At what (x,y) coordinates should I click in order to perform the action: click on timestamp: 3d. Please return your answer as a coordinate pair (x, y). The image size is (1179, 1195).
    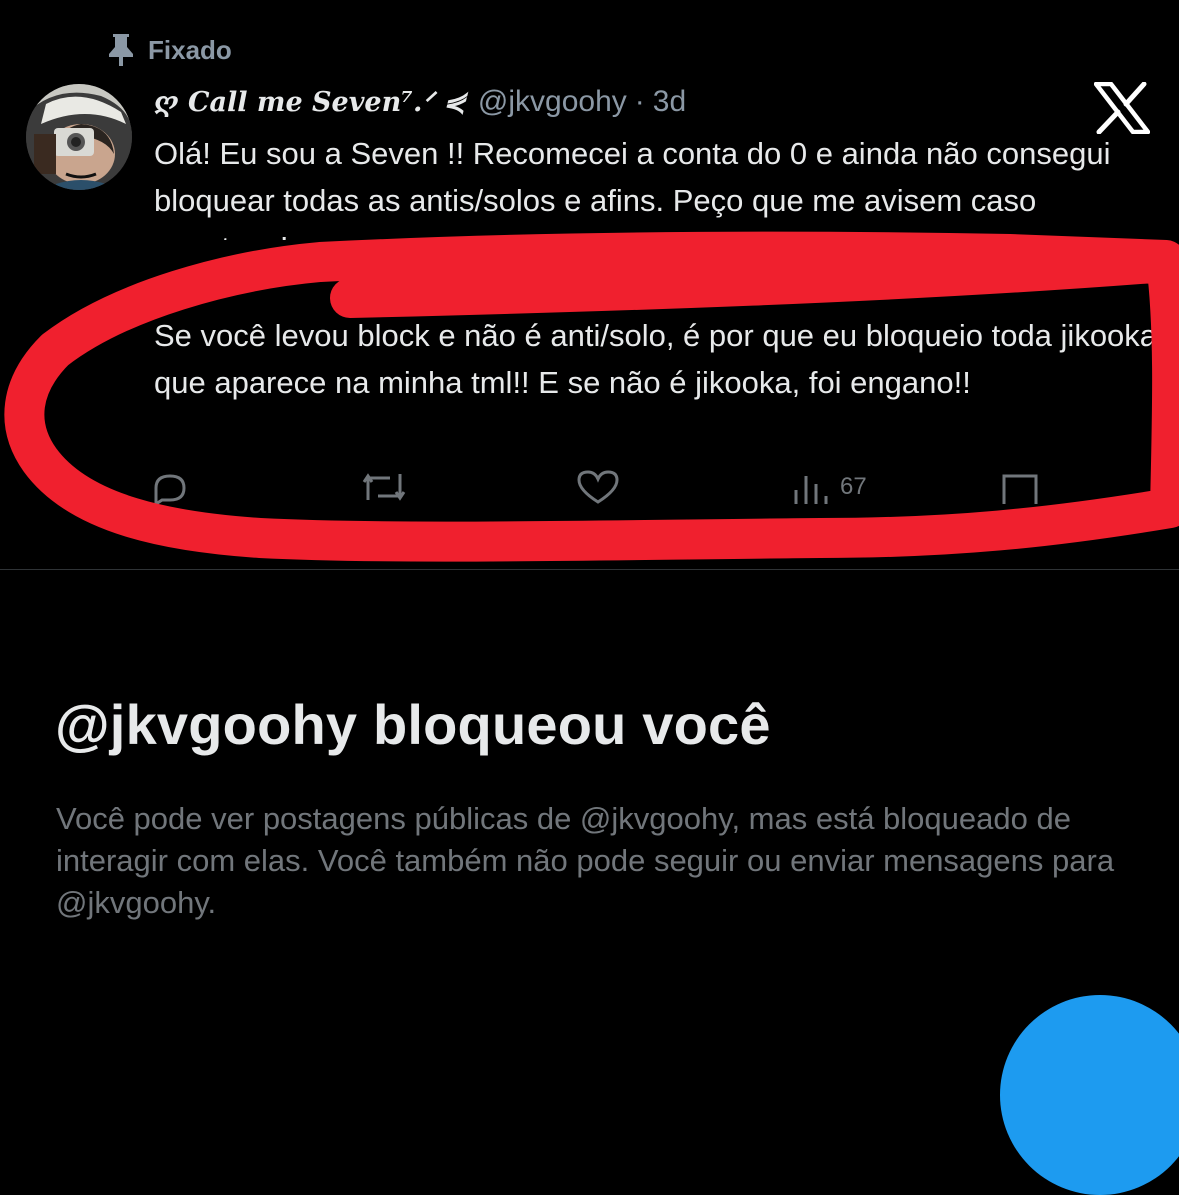
    Looking at the image, I should click on (669, 102).